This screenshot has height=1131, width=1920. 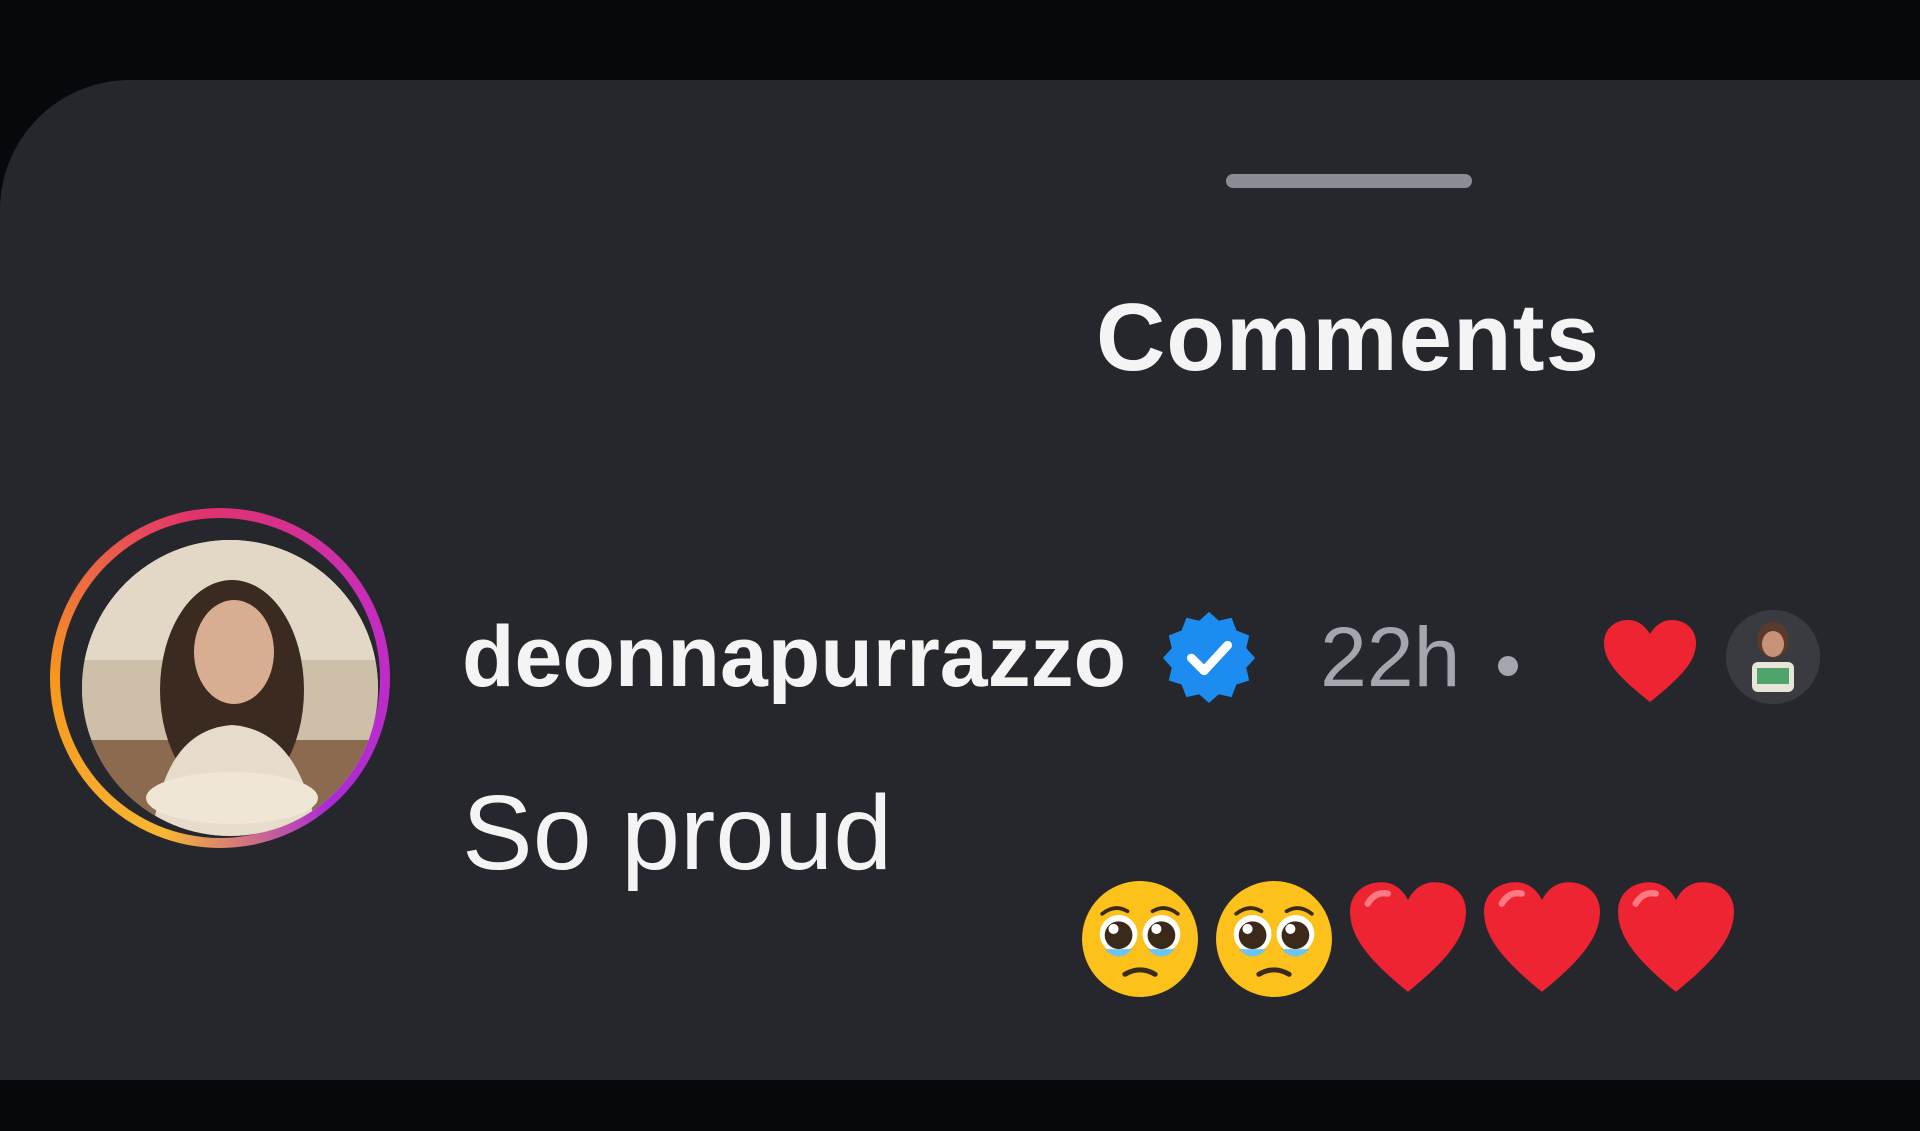 I want to click on comment-text: So proud, so click(x=677, y=833).